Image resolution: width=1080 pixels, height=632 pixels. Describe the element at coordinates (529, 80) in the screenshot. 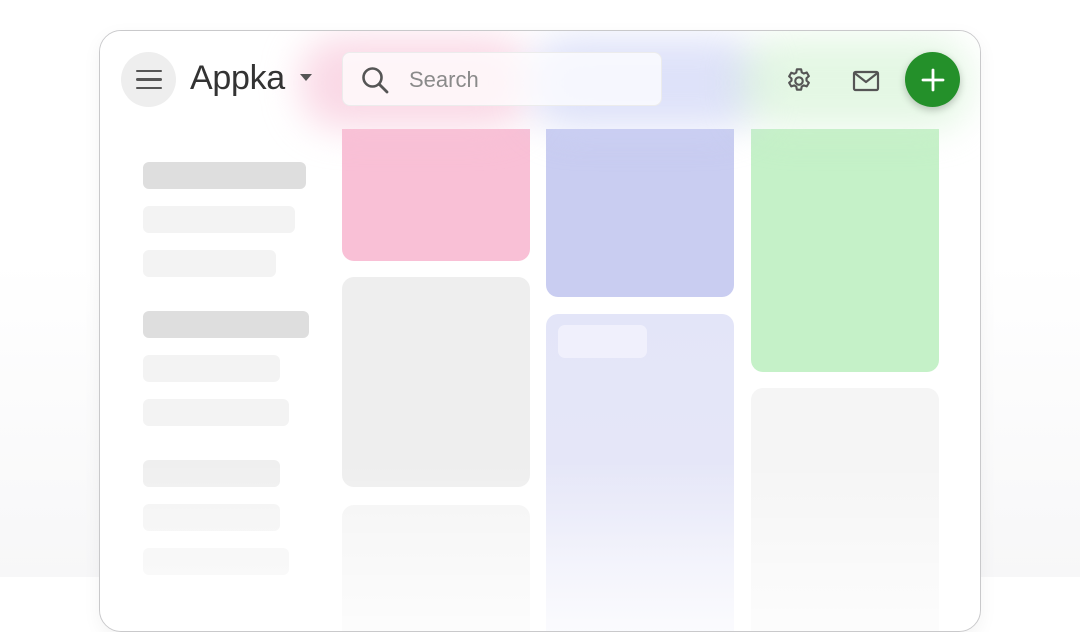

I see `search-input` at that location.